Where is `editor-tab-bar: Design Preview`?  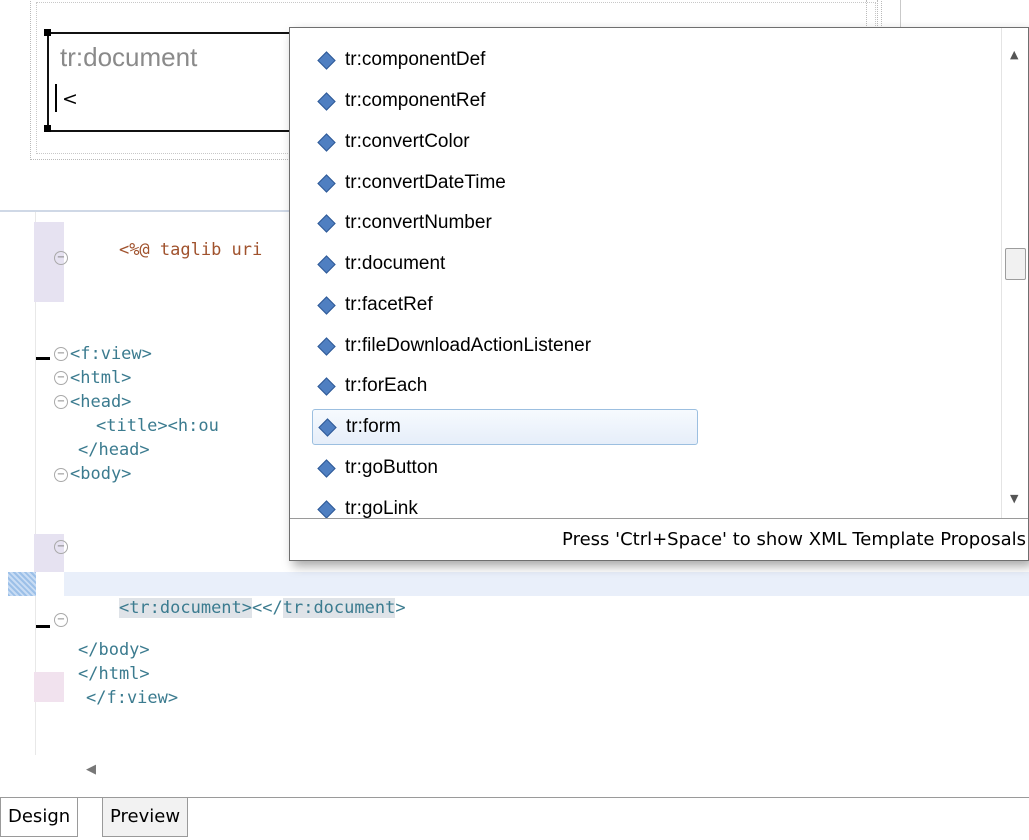
editor-tab-bar: Design Preview is located at coordinates (514, 818).